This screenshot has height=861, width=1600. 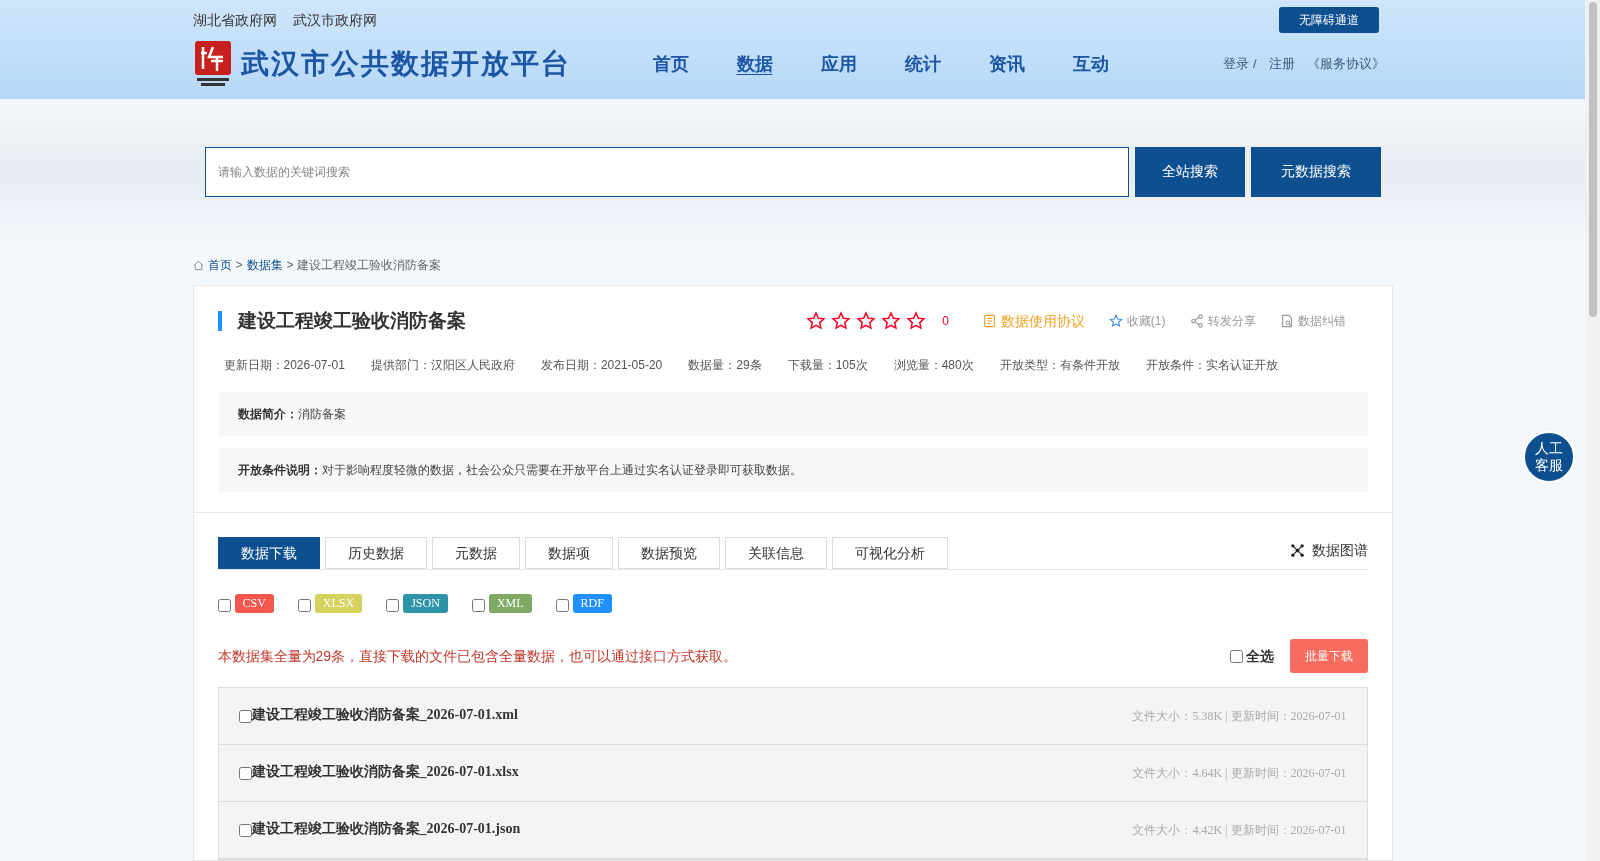 What do you see at coordinates (838, 64) in the screenshot?
I see `nav-item: 应用` at bounding box center [838, 64].